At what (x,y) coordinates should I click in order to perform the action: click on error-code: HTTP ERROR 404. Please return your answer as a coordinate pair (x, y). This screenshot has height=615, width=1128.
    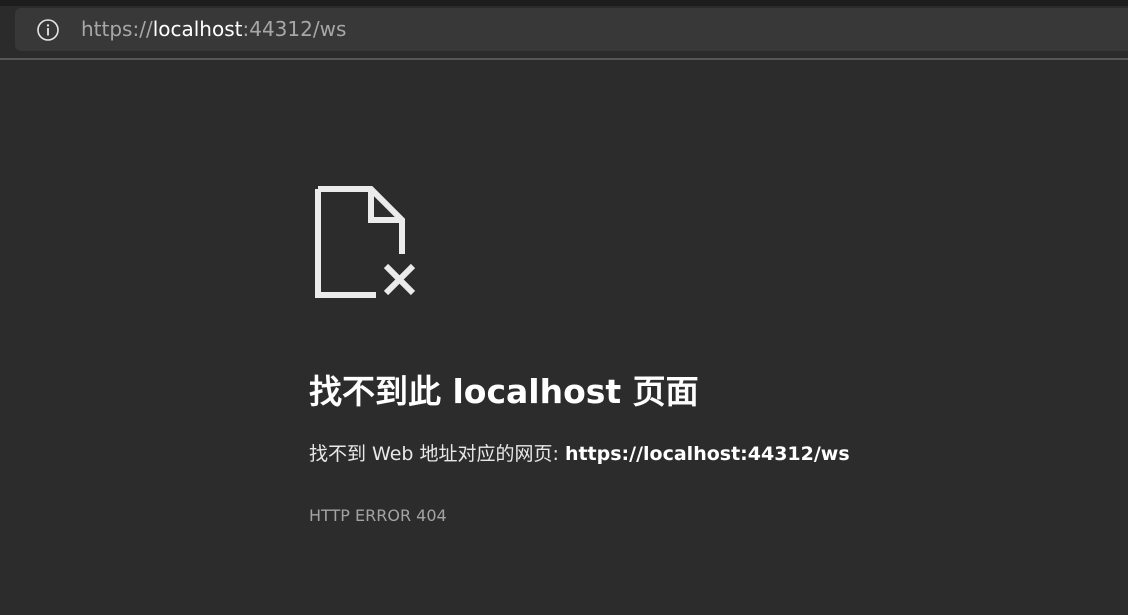
    Looking at the image, I should click on (378, 515).